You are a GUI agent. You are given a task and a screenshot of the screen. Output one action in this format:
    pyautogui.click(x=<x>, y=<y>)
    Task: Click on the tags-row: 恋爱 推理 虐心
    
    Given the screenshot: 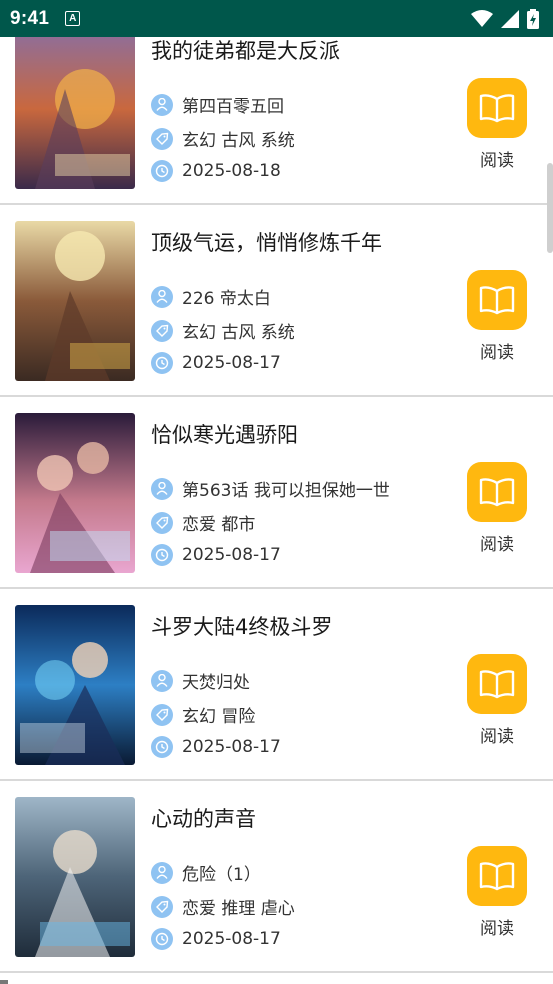 What is the action you would take?
    pyautogui.click(x=223, y=906)
    